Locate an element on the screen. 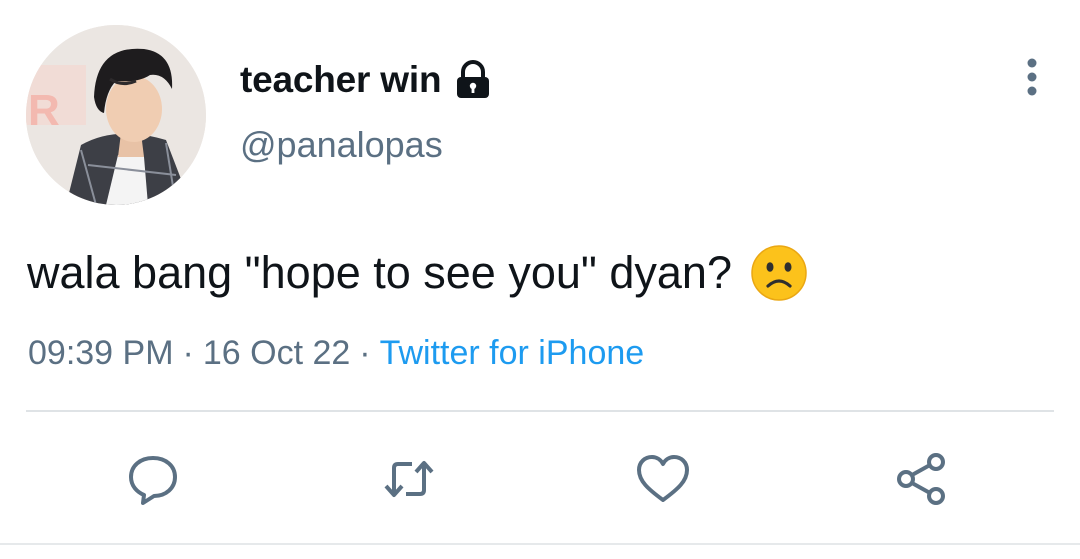 Image resolution: width=1080 pixels, height=559 pixels. tweet-text-content: wala bang "hope to see you" dyan? is located at coordinates (379, 272).